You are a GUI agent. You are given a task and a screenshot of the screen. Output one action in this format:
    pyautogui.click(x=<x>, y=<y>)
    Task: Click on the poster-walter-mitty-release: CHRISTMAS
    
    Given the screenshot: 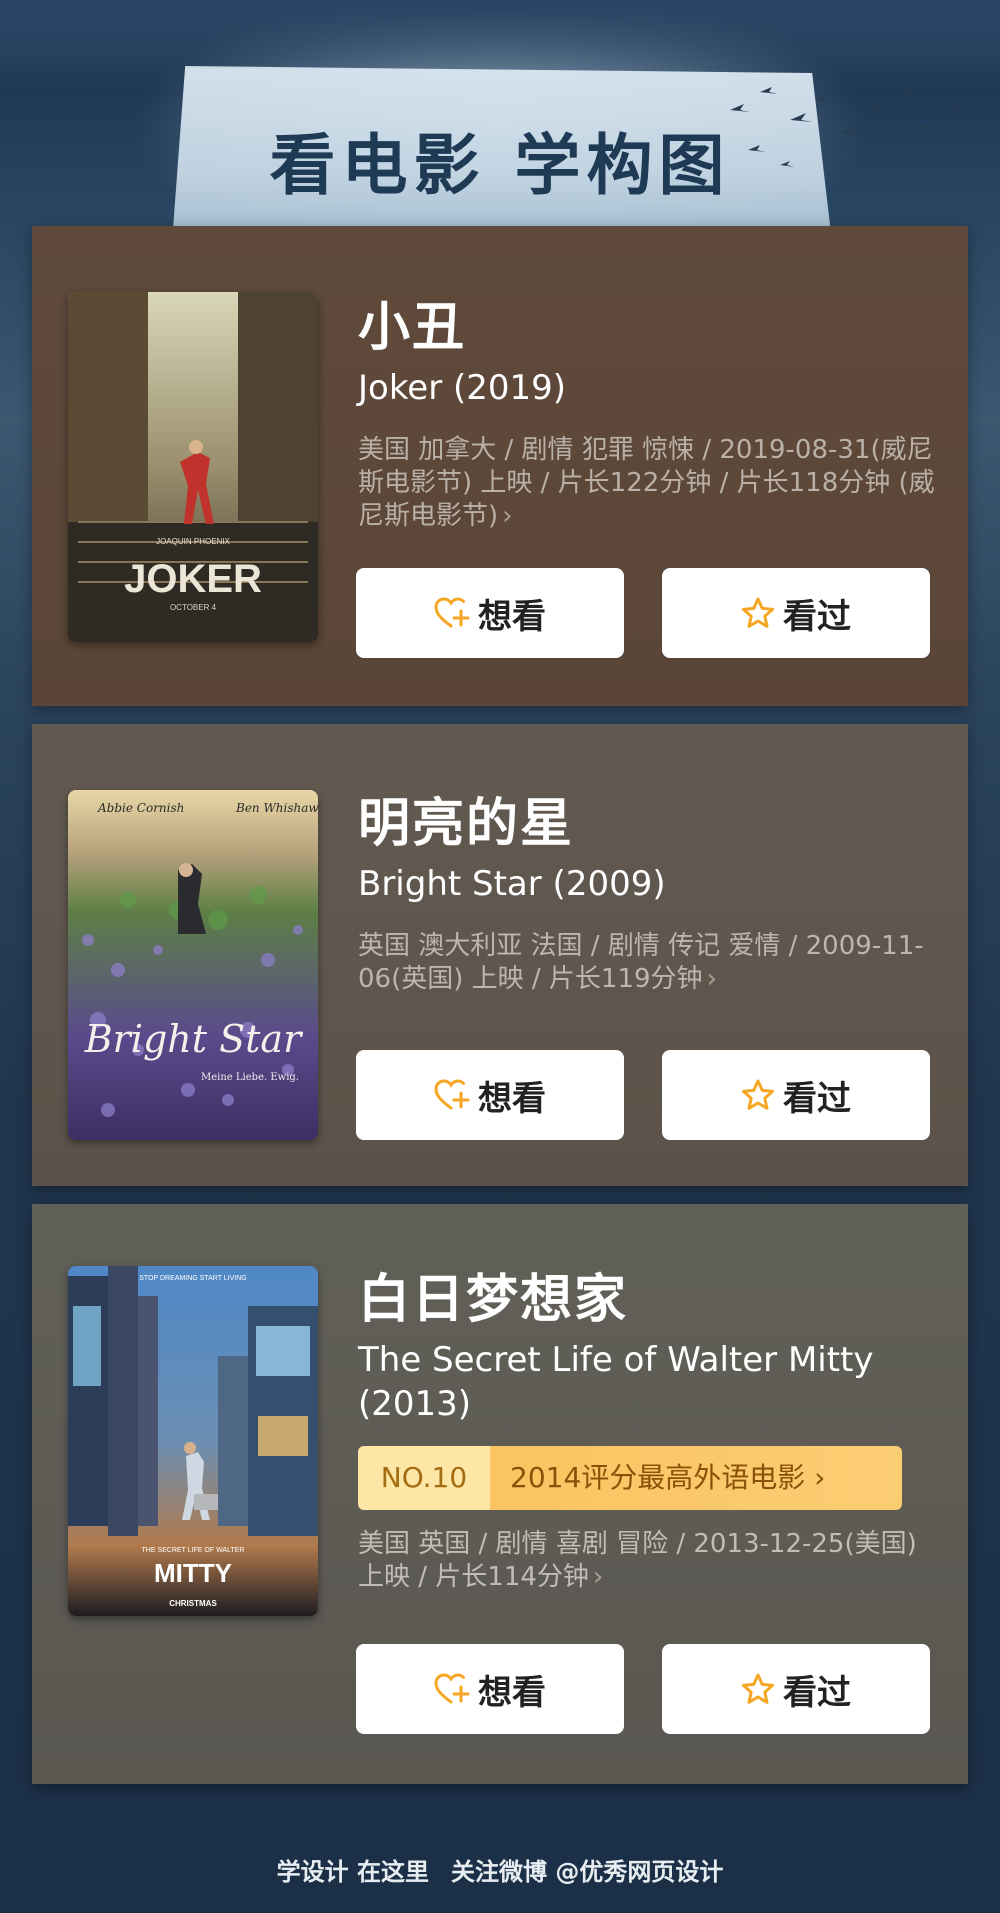 What is the action you would take?
    pyautogui.click(x=193, y=1603)
    